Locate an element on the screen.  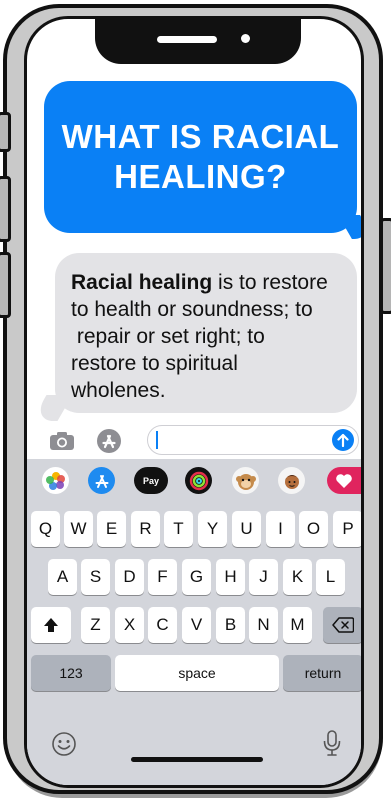
numbers-key: 123 is located at coordinates (71, 673).